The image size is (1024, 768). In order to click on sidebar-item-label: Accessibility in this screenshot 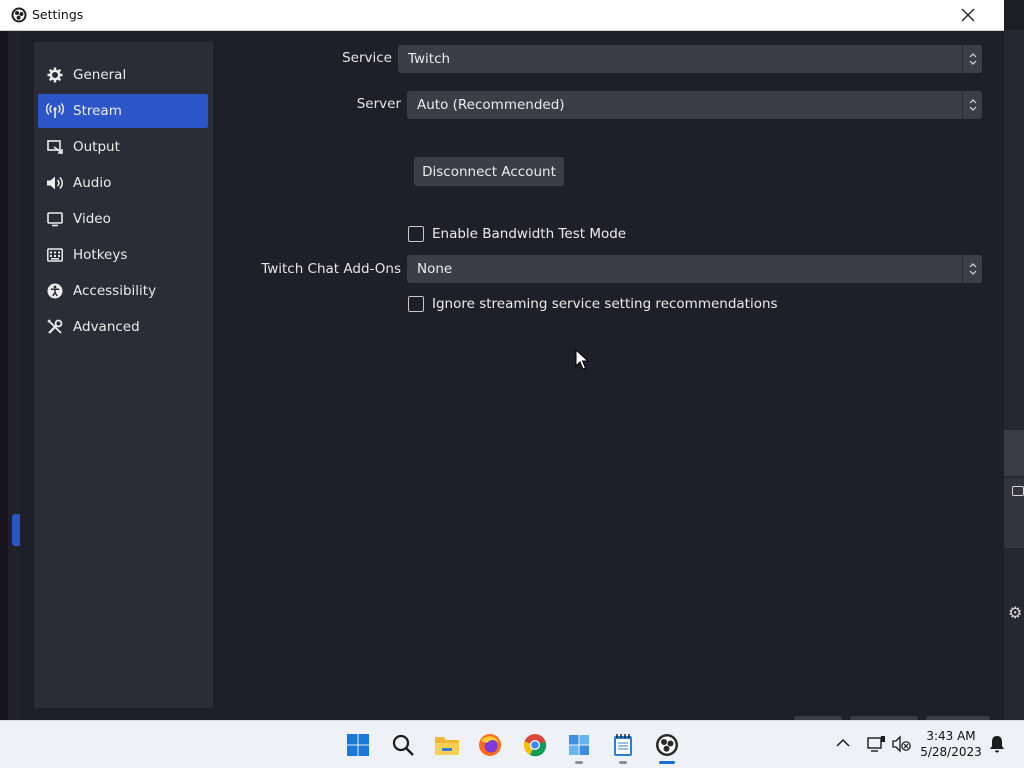, I will do `click(115, 291)`.